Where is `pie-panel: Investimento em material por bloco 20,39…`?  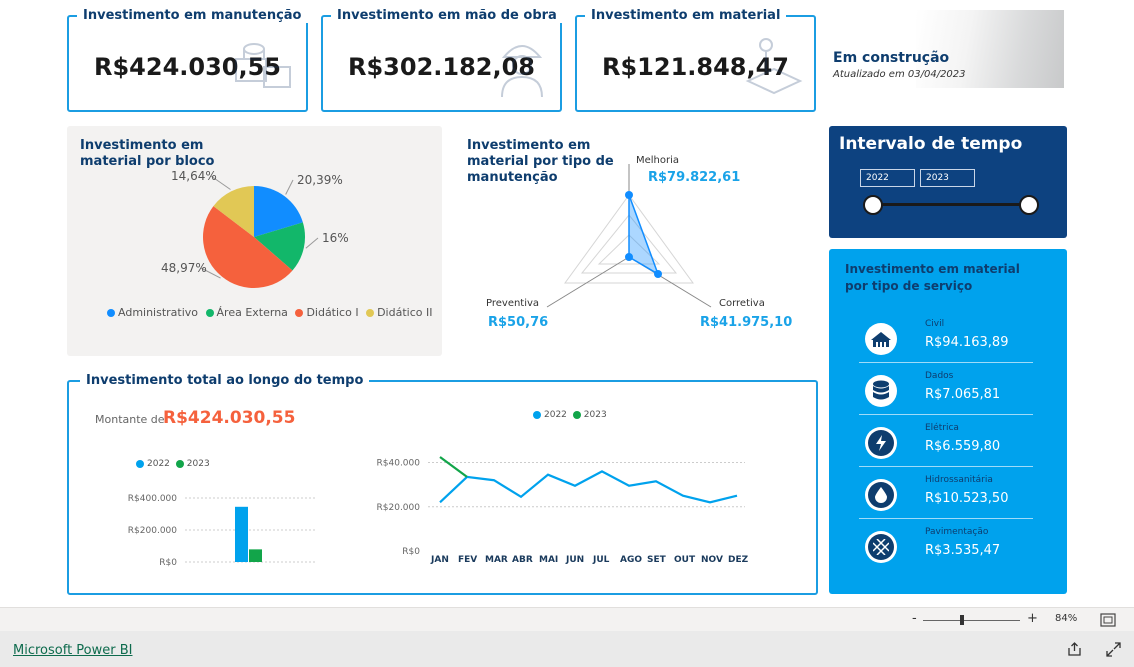 pie-panel: Investimento em material por bloco 20,39… is located at coordinates (254, 241).